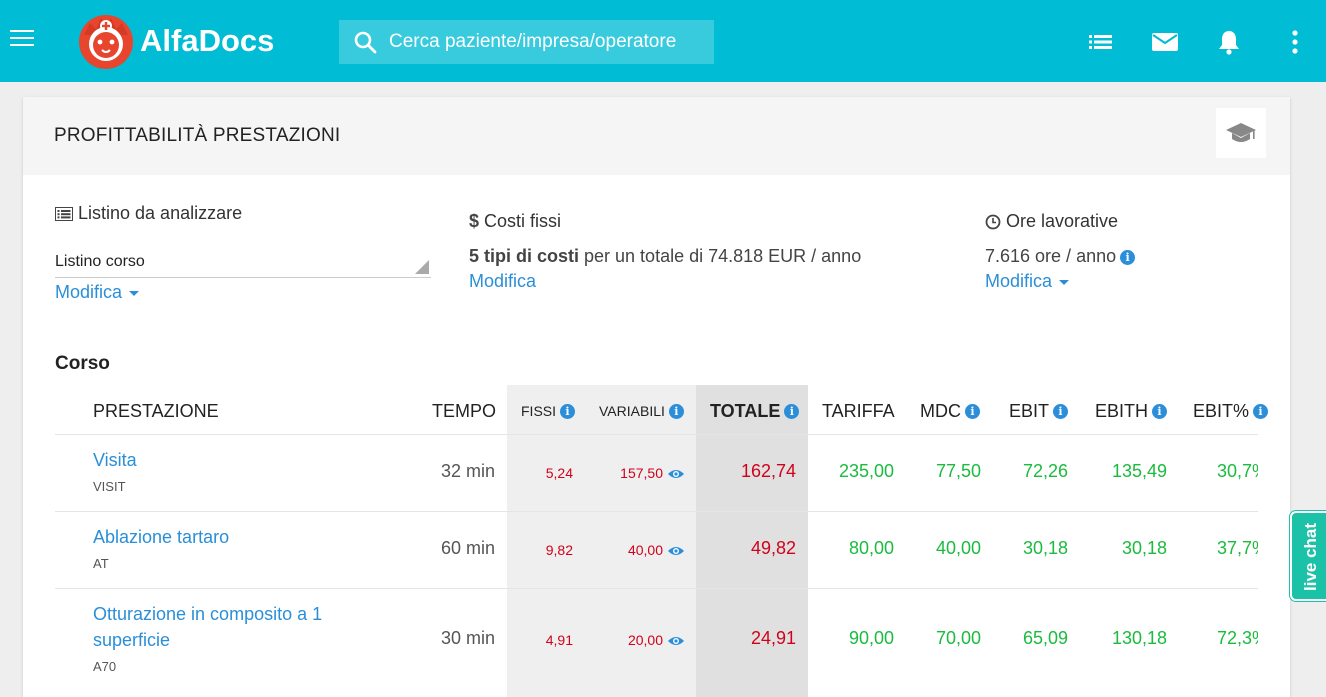 This screenshot has height=697, width=1326. Describe the element at coordinates (1165, 42) in the screenshot. I see `mail-icon` at that location.